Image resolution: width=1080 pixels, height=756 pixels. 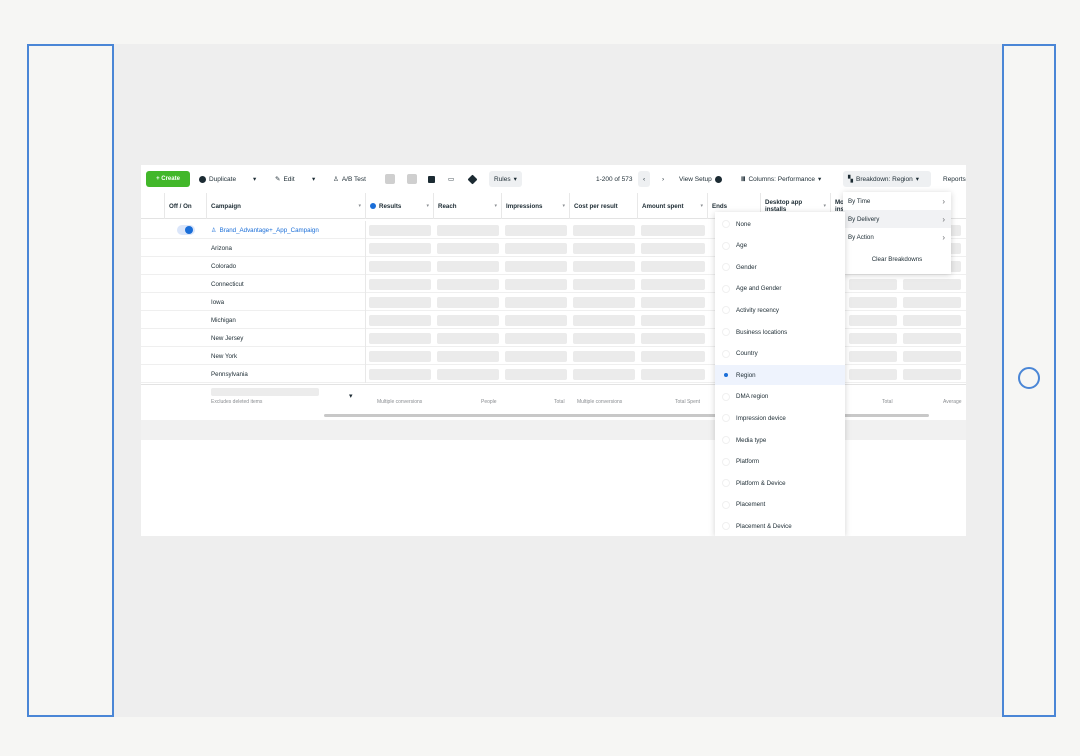 I want to click on campaign-name-cell: ♙ Brand_Advantage+_App_Campaign, so click(x=288, y=230).